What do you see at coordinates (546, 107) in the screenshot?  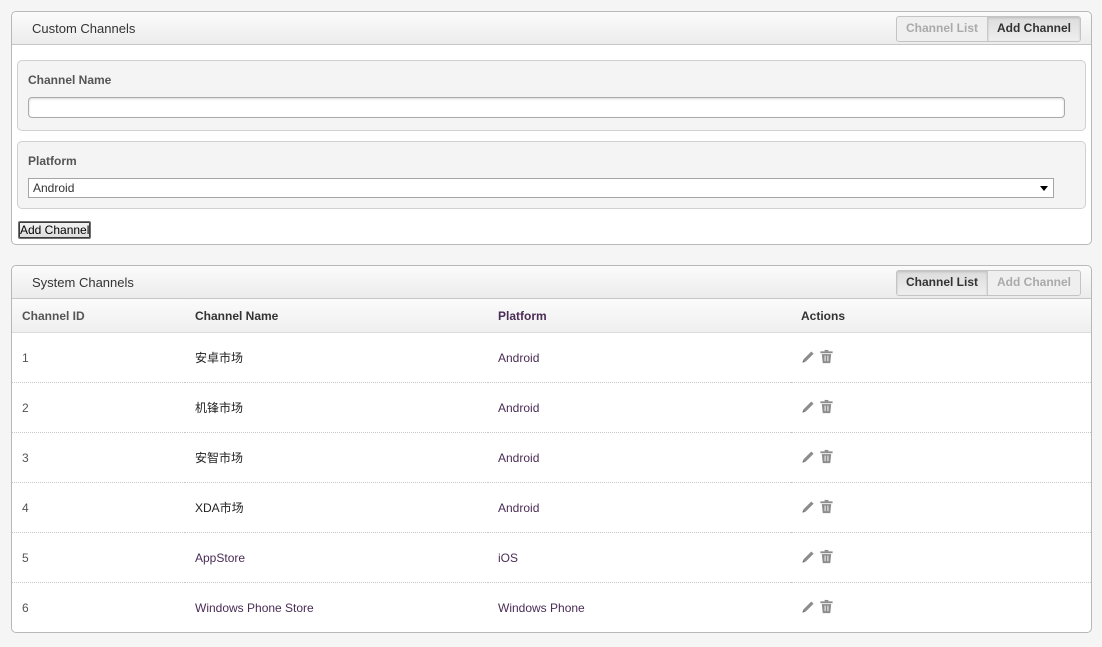 I see `channel-name-input` at bounding box center [546, 107].